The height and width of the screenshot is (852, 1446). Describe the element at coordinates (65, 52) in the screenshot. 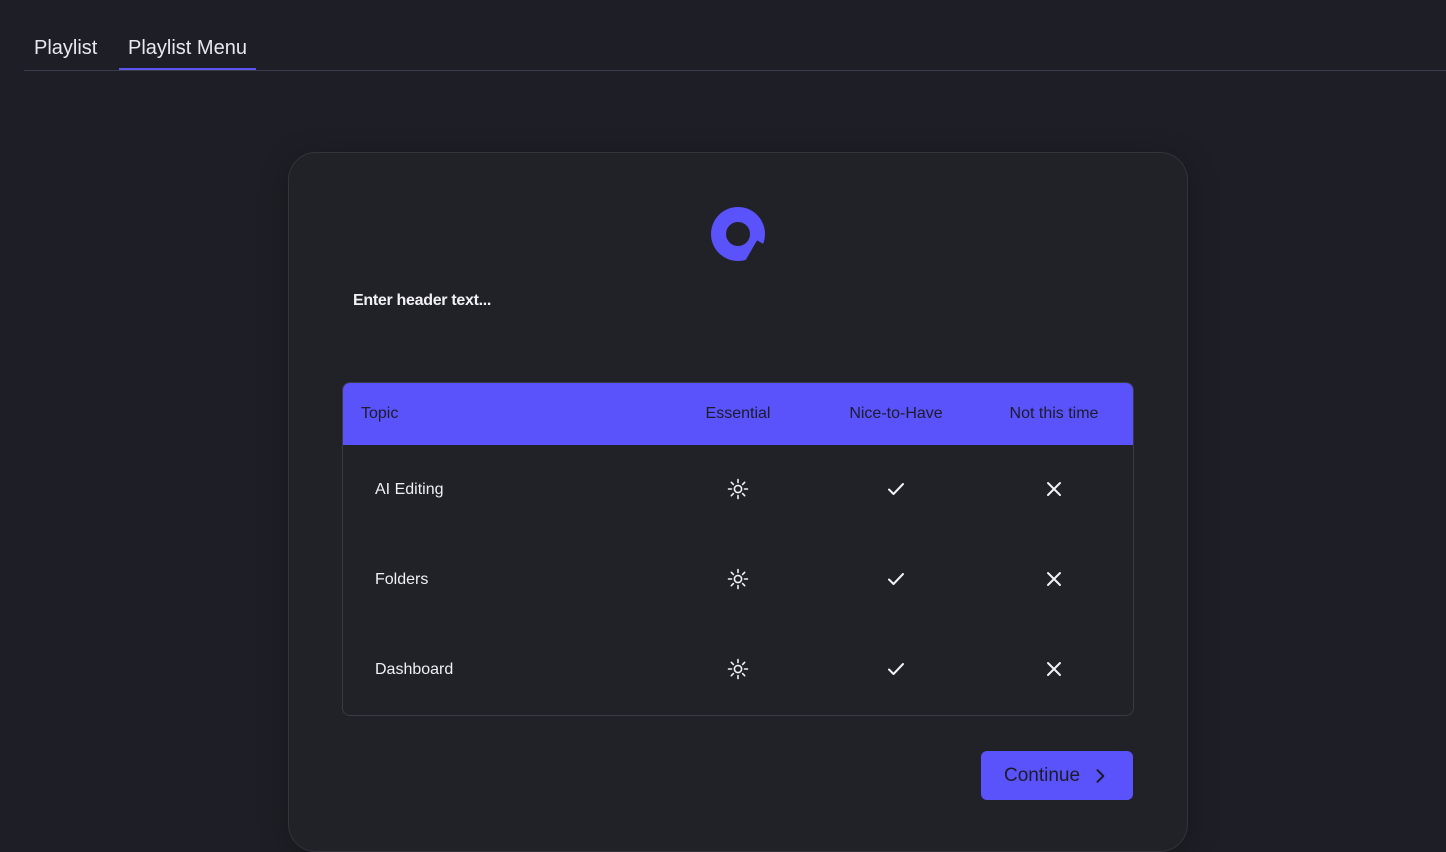

I see `tab-playlist: Playlist` at that location.